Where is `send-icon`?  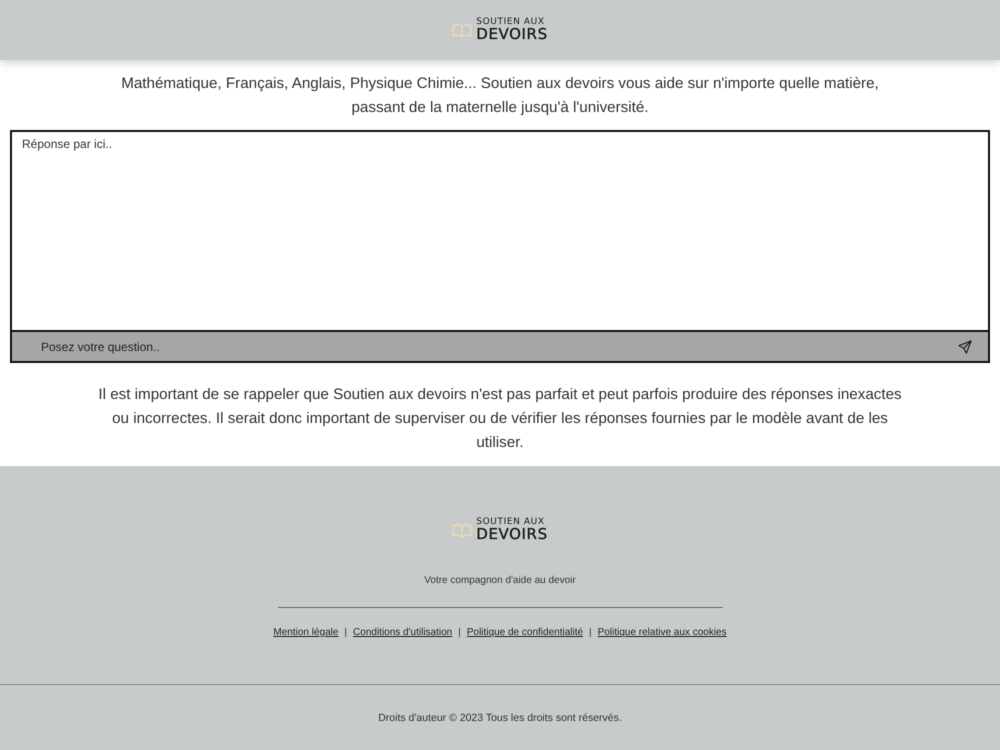 send-icon is located at coordinates (965, 347).